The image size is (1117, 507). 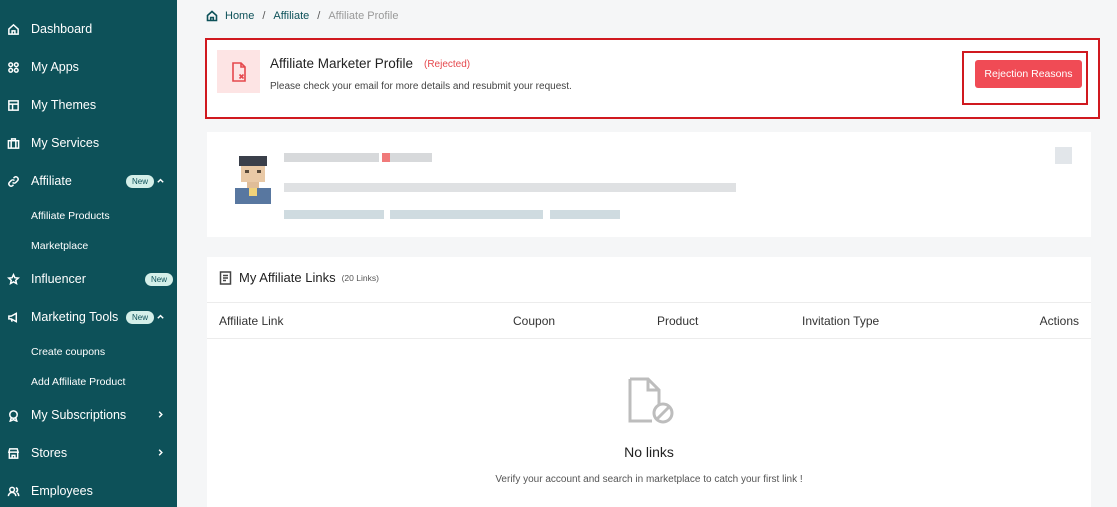 What do you see at coordinates (13, 67) in the screenshot?
I see `apps-icon` at bounding box center [13, 67].